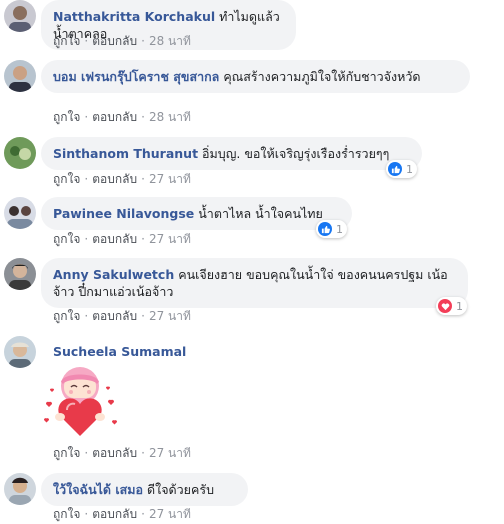 This screenshot has width=504, height=524. What do you see at coordinates (80, 402) in the screenshot?
I see `heart-hug-sticker` at bounding box center [80, 402].